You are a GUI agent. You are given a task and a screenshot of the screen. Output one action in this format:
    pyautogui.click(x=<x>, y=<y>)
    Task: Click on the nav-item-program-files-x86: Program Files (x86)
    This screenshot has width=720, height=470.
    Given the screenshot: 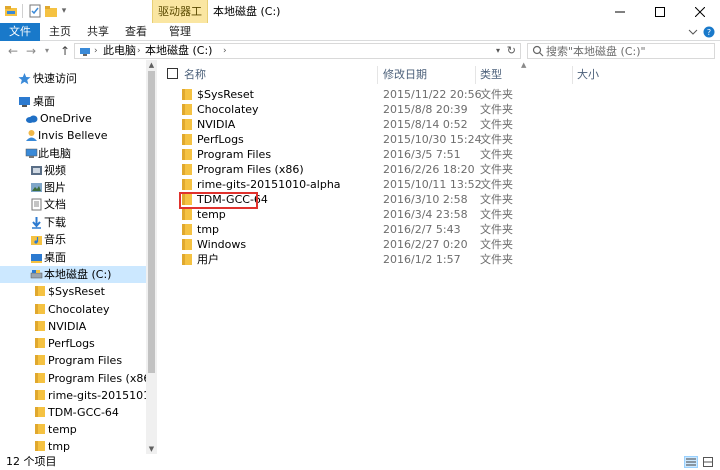 What is the action you would take?
    pyautogui.click(x=77, y=378)
    